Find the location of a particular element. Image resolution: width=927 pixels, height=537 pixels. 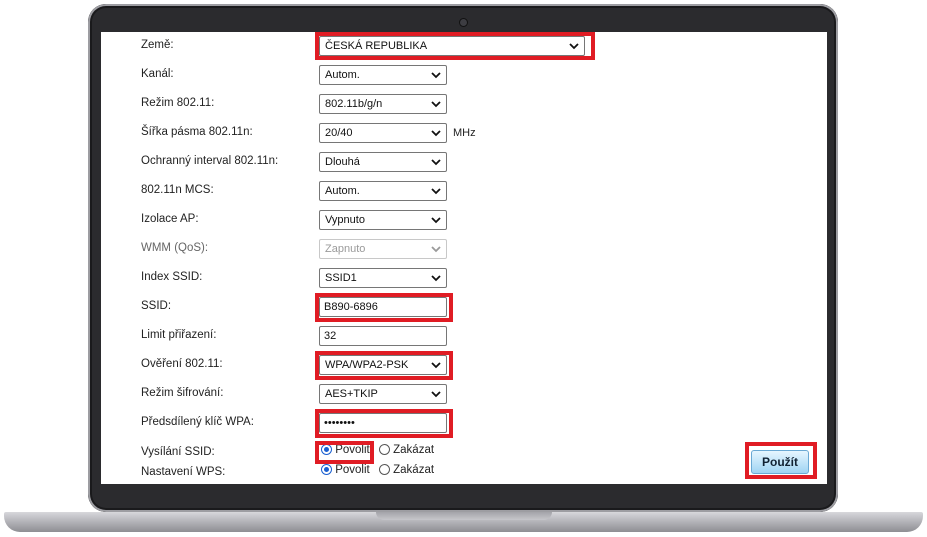

wps-label: Nastavení WPS: is located at coordinates (183, 472).